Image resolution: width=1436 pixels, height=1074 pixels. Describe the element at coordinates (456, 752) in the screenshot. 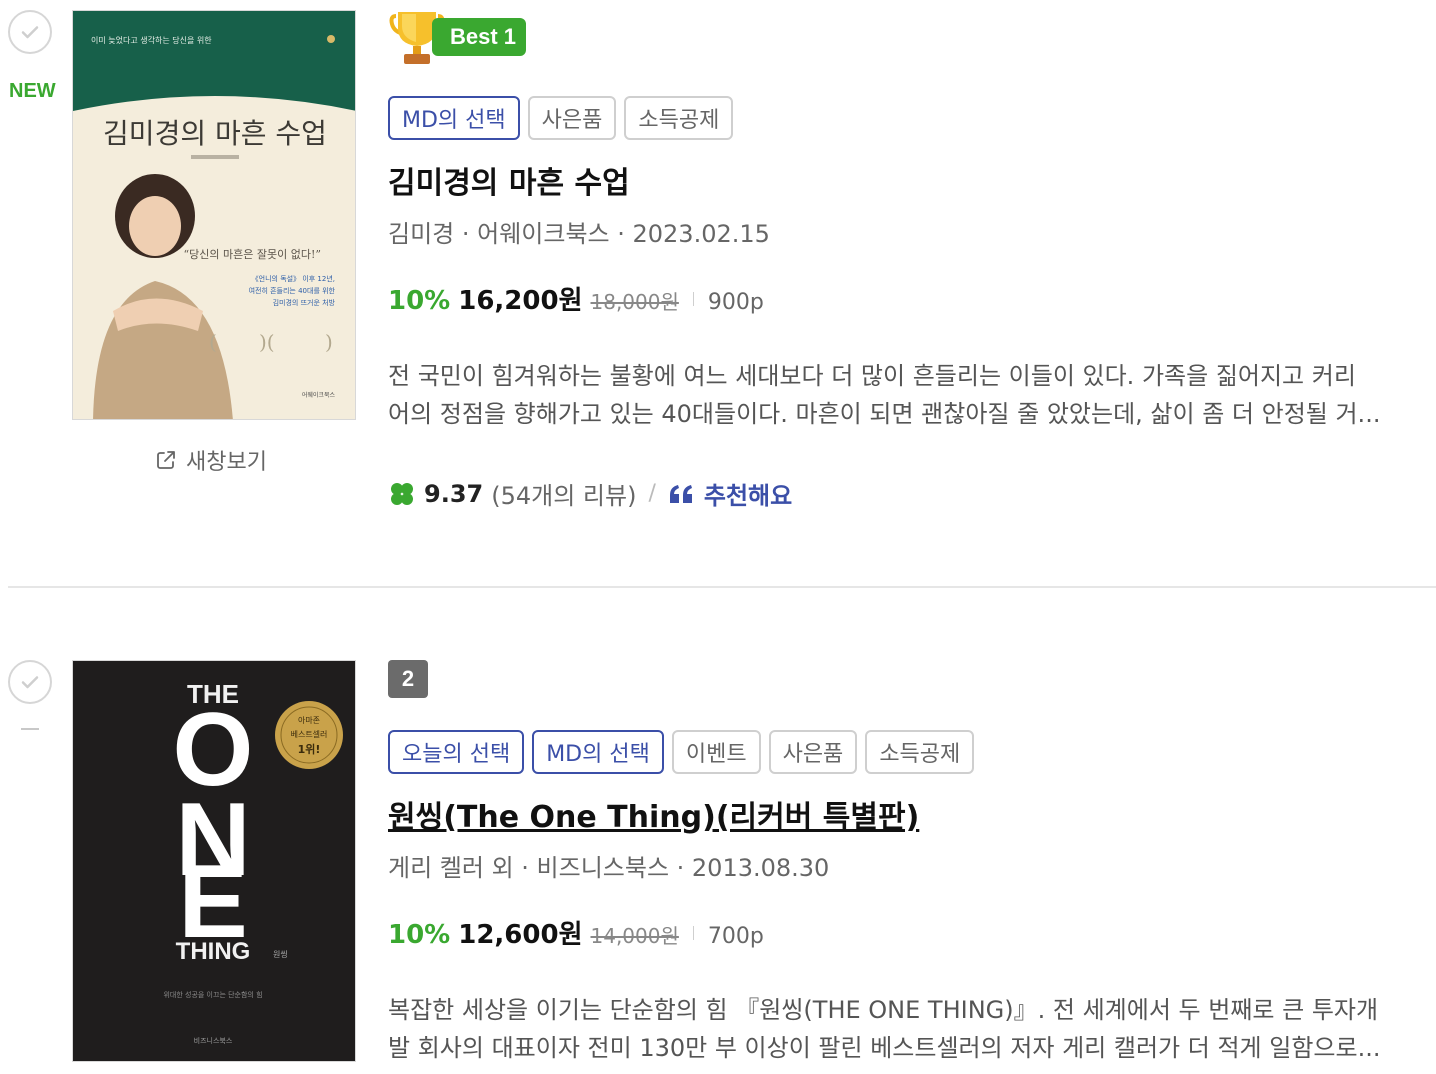

I see `badge-today-choice: 오늘의 선택` at that location.